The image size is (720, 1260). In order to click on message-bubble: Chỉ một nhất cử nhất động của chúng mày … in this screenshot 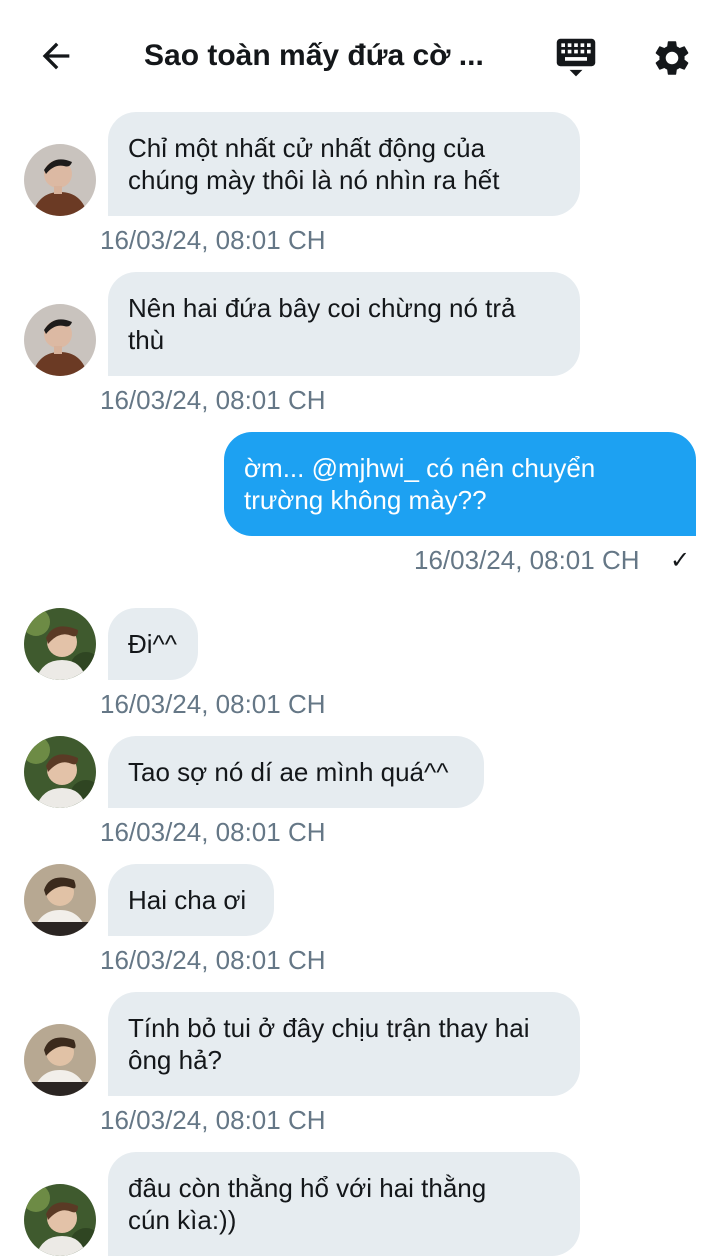, I will do `click(344, 164)`.